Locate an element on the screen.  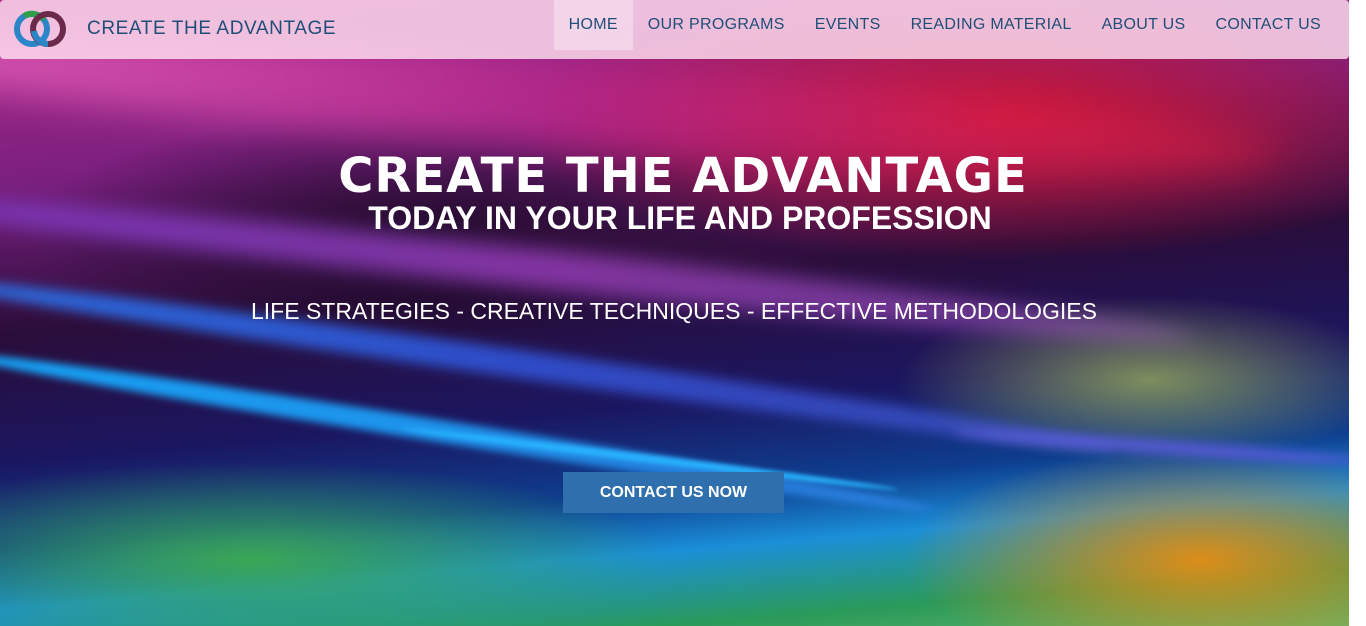
nav-item-about-us: ABOUT US is located at coordinates (1144, 25).